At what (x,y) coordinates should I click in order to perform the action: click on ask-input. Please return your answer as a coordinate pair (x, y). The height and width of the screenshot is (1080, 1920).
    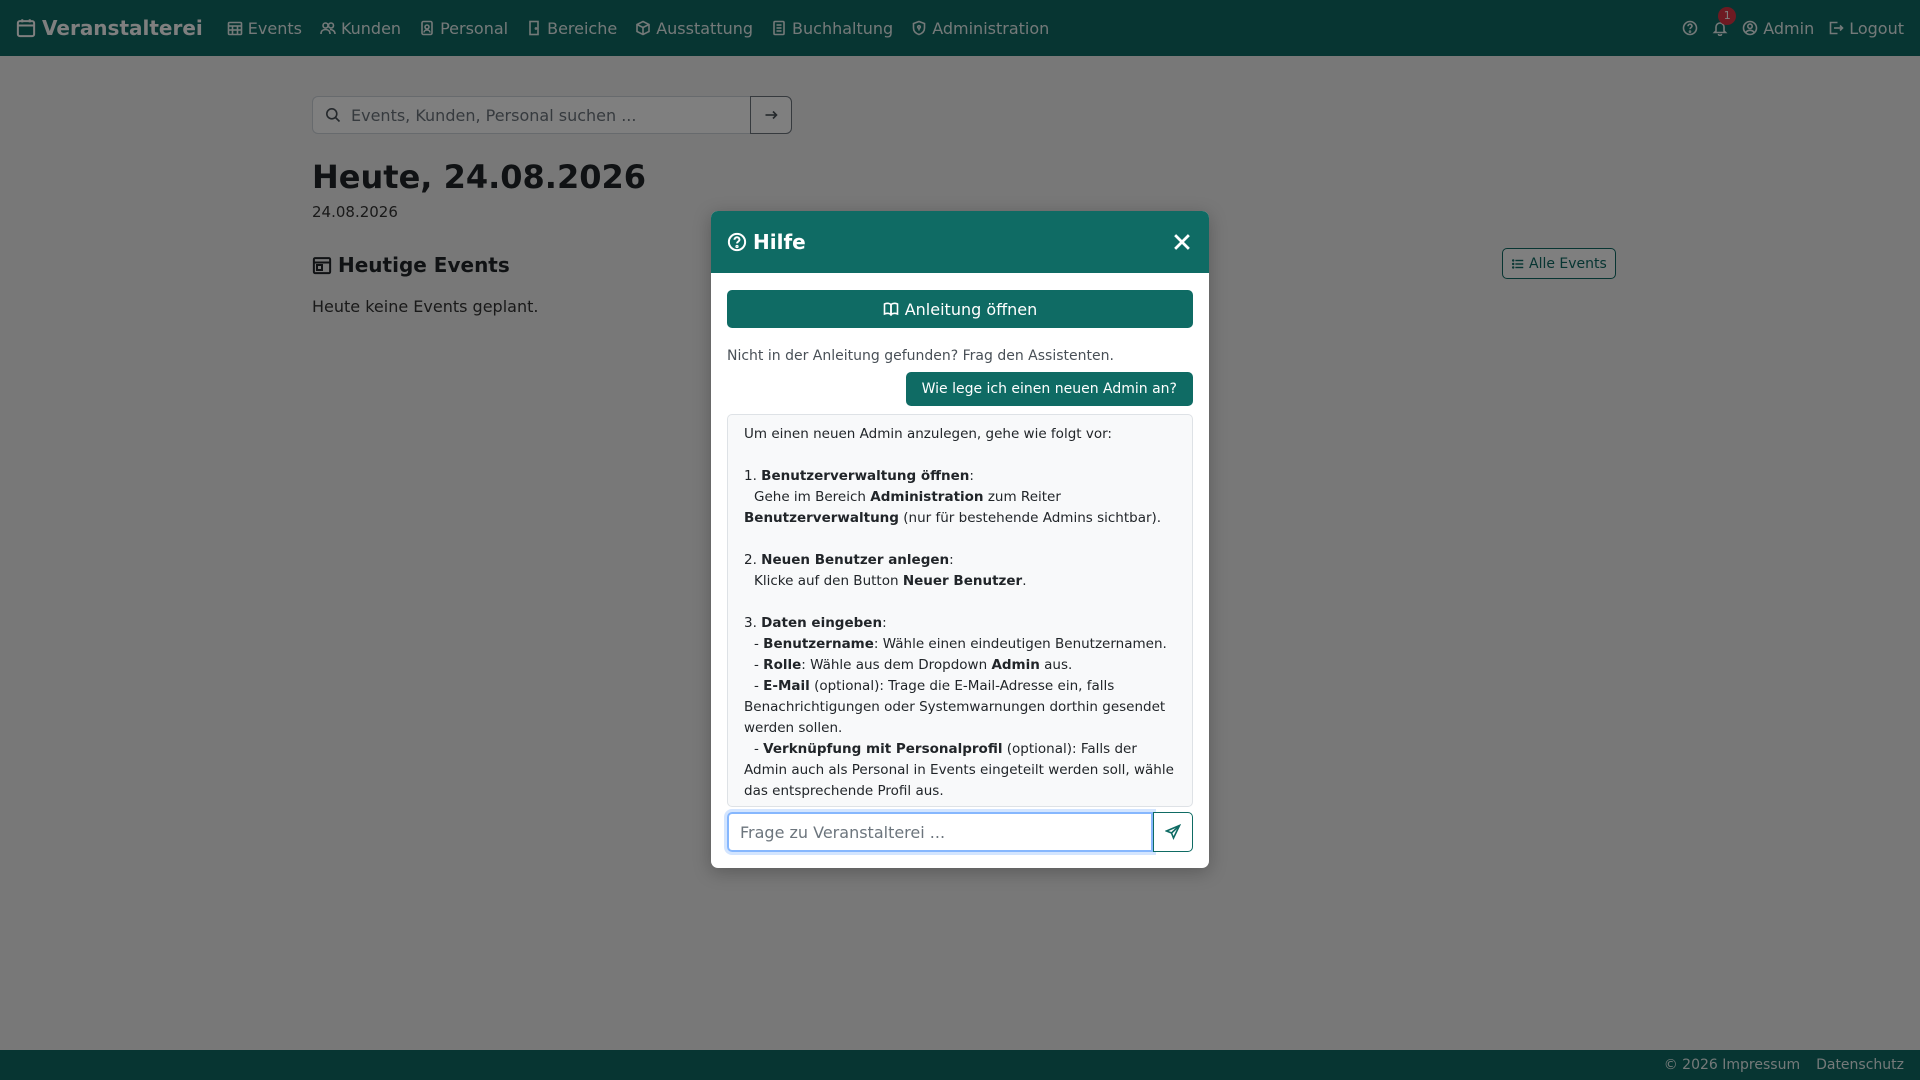
    Looking at the image, I should click on (940, 832).